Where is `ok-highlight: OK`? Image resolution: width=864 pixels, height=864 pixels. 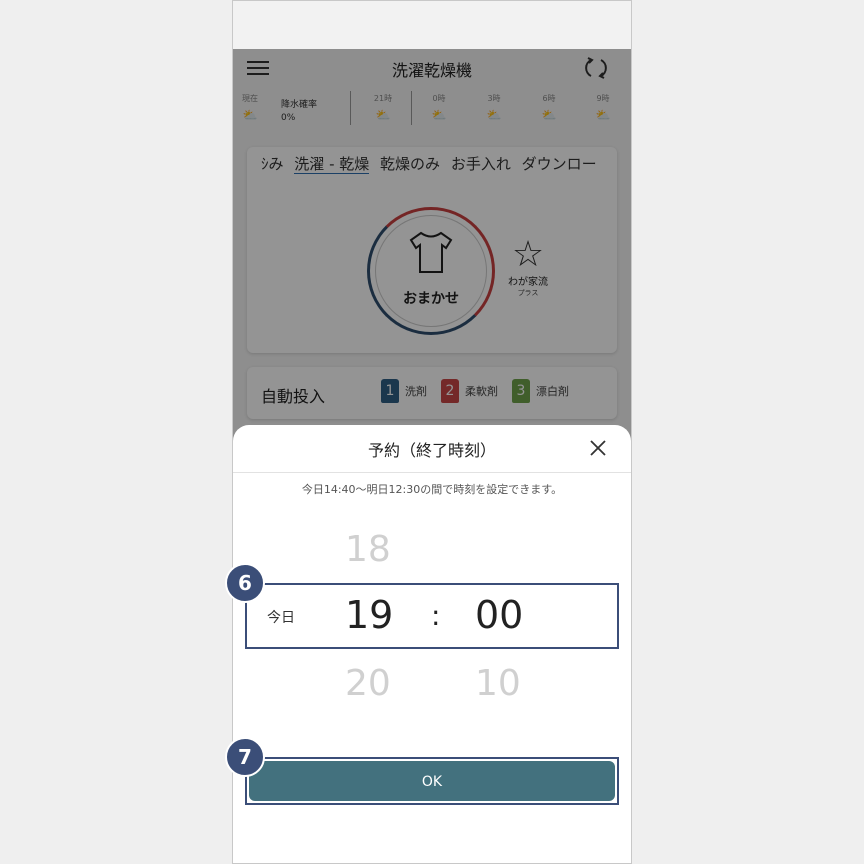
ok-highlight: OK is located at coordinates (432, 781).